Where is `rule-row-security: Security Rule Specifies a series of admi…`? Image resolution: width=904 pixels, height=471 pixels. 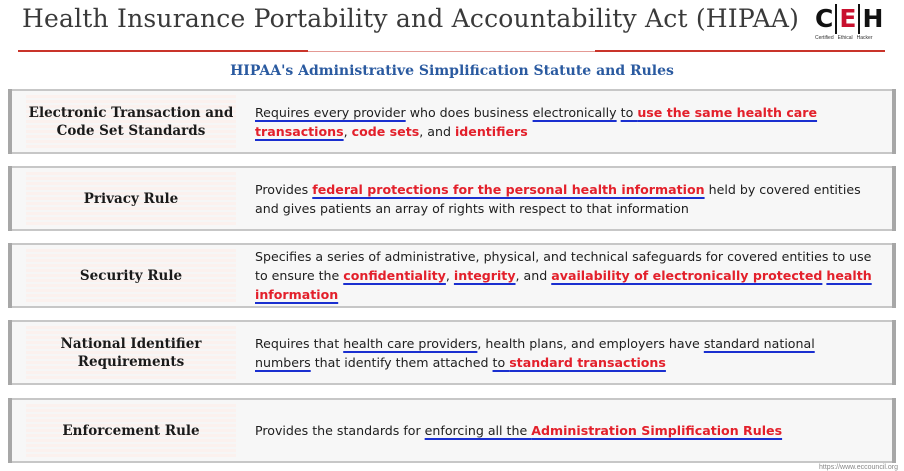 rule-row-security: Security Rule Specifies a series of admi… is located at coordinates (452, 275).